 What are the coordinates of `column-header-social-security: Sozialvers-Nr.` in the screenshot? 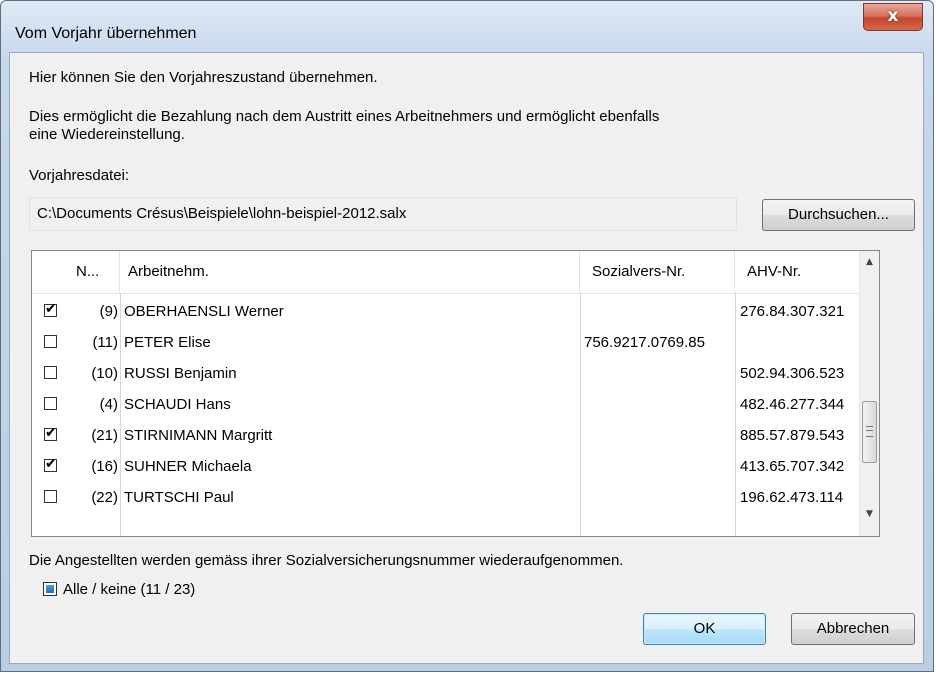 It's located at (657, 272).